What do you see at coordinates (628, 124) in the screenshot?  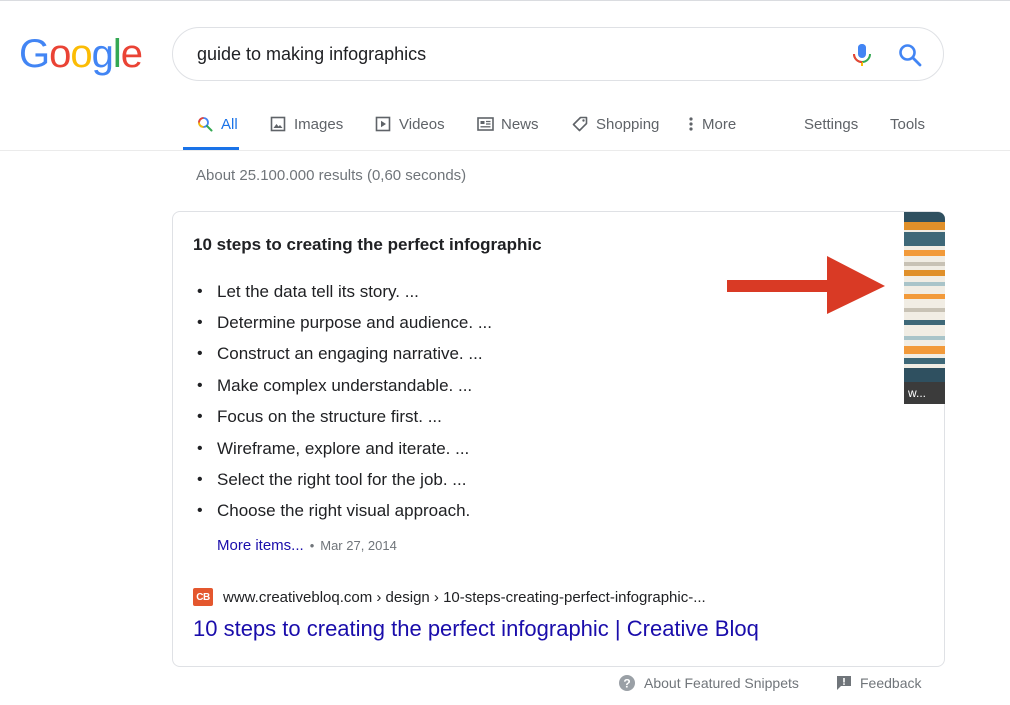 I see `tab-label: Shopping` at bounding box center [628, 124].